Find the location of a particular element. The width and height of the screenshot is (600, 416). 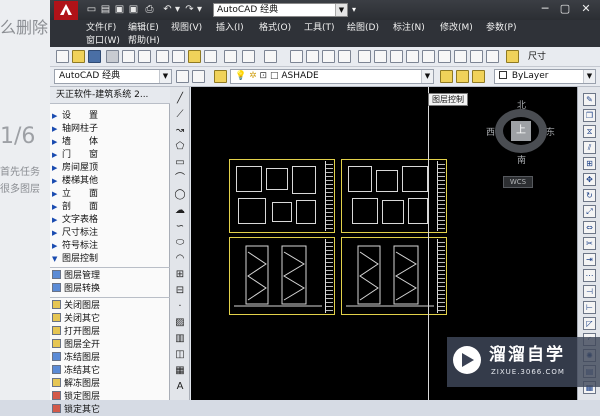

zoom-window-icon is located at coordinates (328, 56).